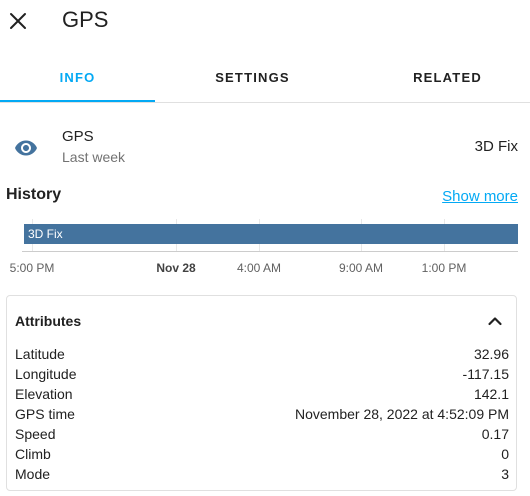 The image size is (530, 496). Describe the element at coordinates (40, 354) in the screenshot. I see `attribute-key: Latitude` at that location.